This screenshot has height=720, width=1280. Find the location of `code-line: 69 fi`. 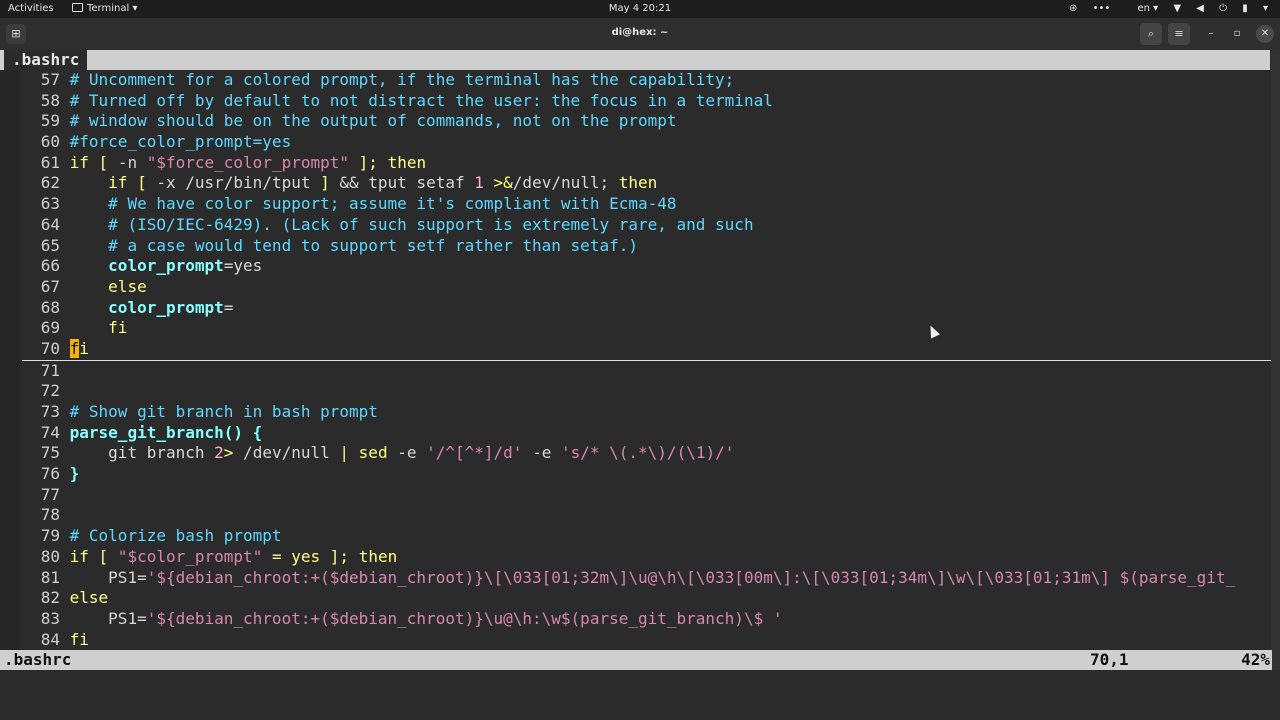

code-line: 69 fi is located at coordinates (647, 328).